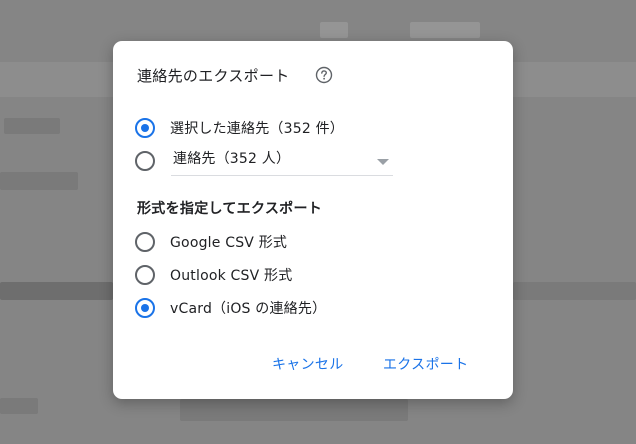 The width and height of the screenshot is (636, 444). I want to click on scope-option-selected: 選択した連絡先（352 件）, so click(239, 128).